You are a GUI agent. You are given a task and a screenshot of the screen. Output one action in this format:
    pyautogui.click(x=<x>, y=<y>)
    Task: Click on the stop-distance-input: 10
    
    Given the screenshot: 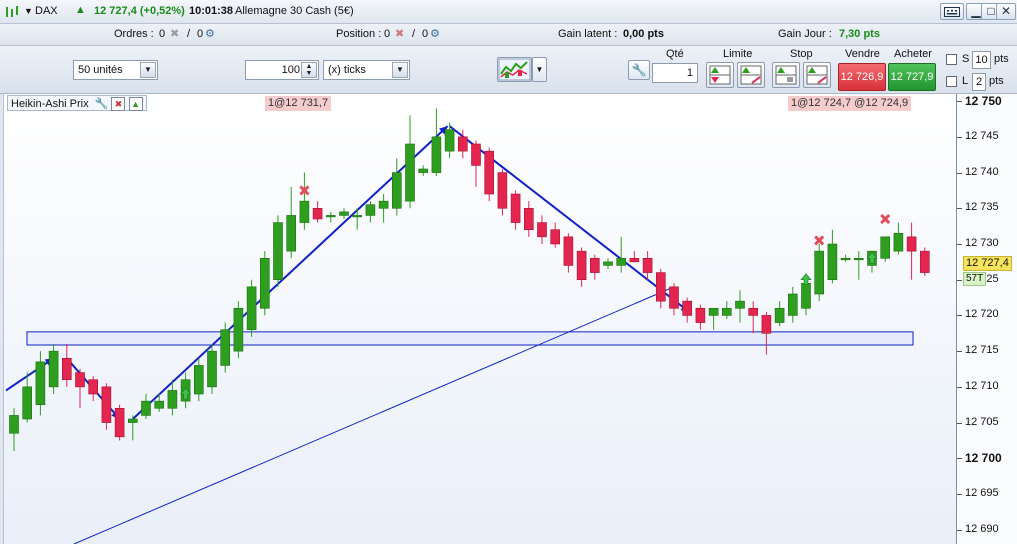 What is the action you would take?
    pyautogui.click(x=981, y=60)
    